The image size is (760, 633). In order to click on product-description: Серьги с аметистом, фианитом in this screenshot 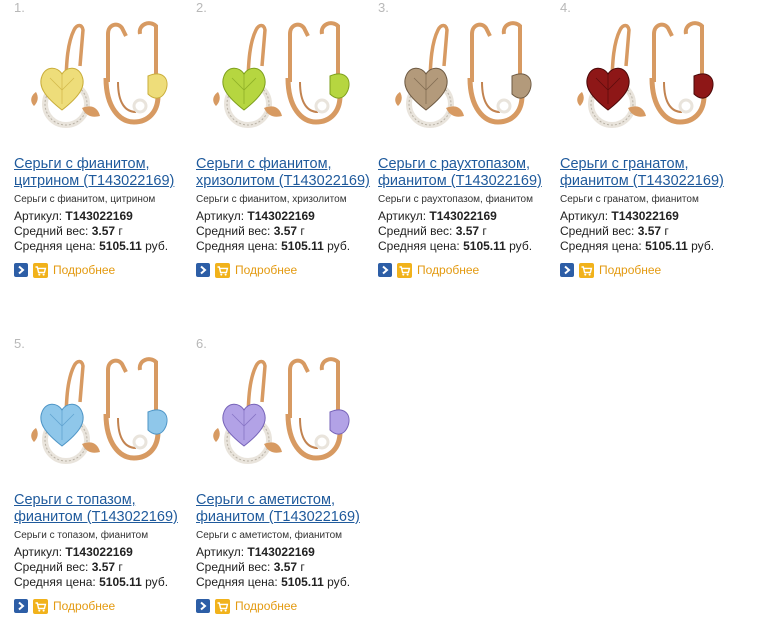, I will do `click(269, 535)`.